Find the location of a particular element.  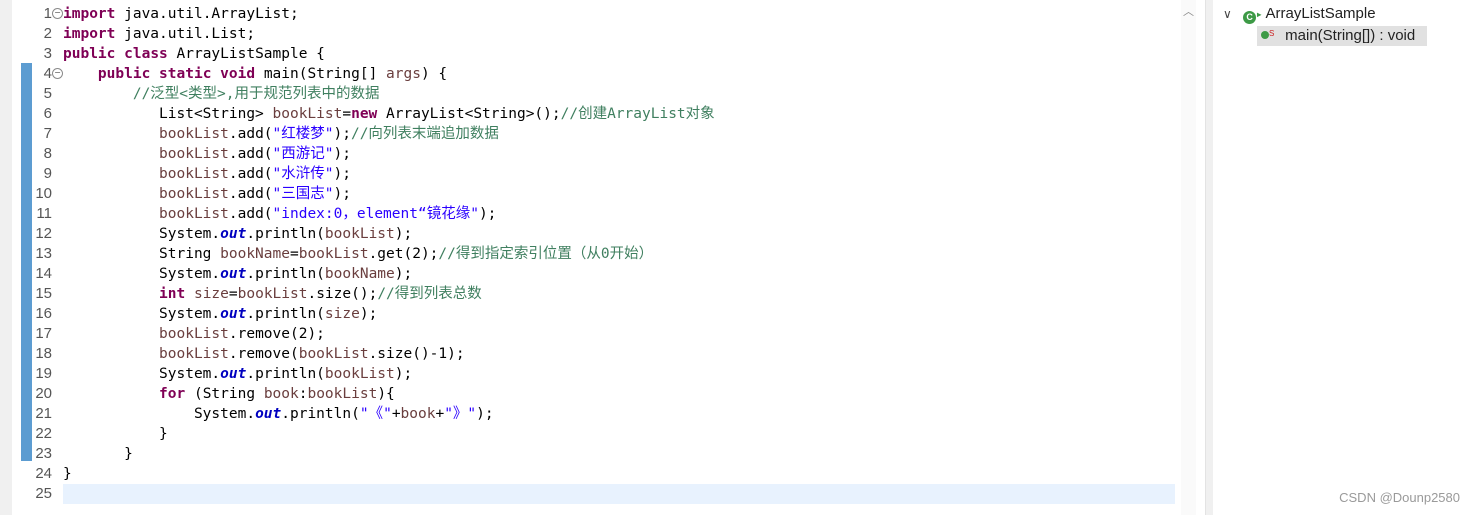

code-line: 19 System.out.println(bookList); is located at coordinates (590, 374).